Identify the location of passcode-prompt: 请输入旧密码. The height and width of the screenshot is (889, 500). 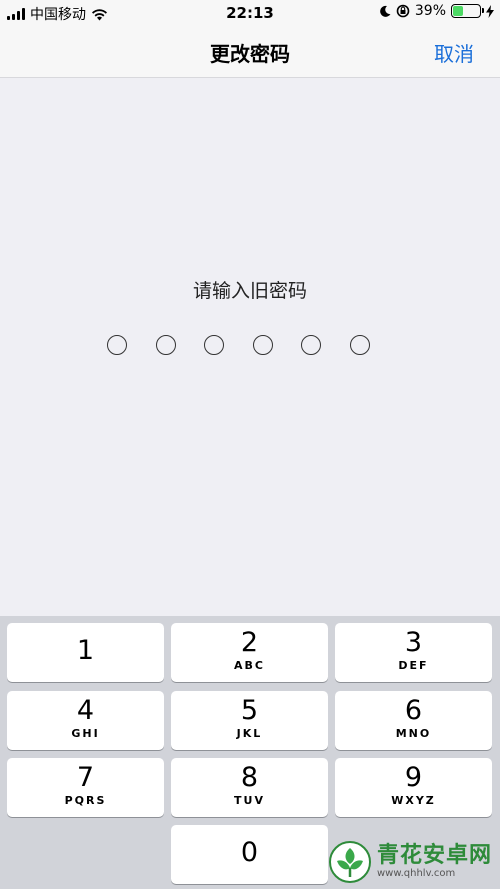
(249, 291).